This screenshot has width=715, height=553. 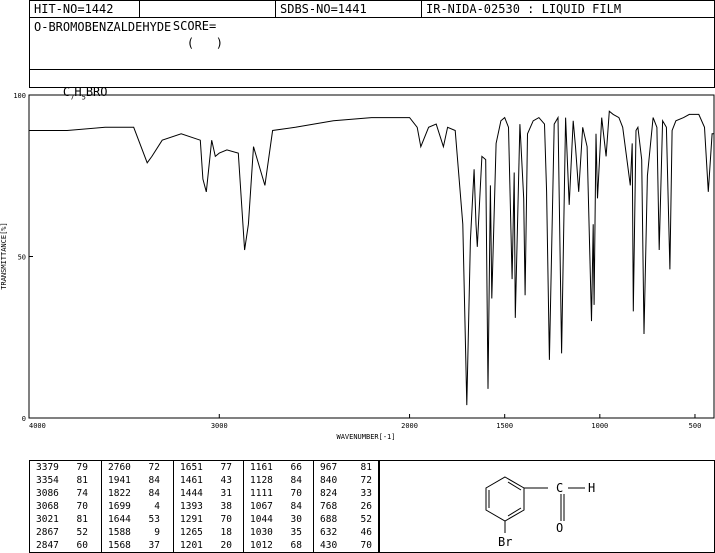 I want to click on peak-wavenumber: 1012, so click(x=261, y=545).